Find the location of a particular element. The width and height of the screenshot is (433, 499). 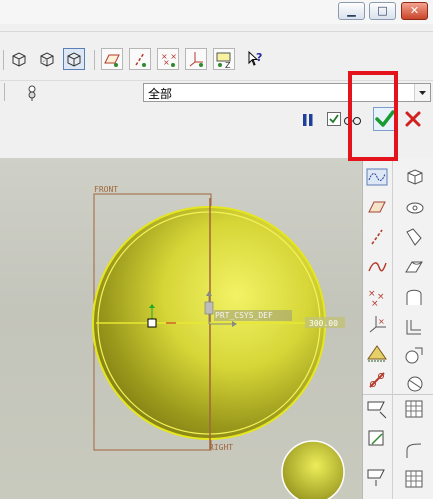

analysis-tool-button is located at coordinates (377, 352).